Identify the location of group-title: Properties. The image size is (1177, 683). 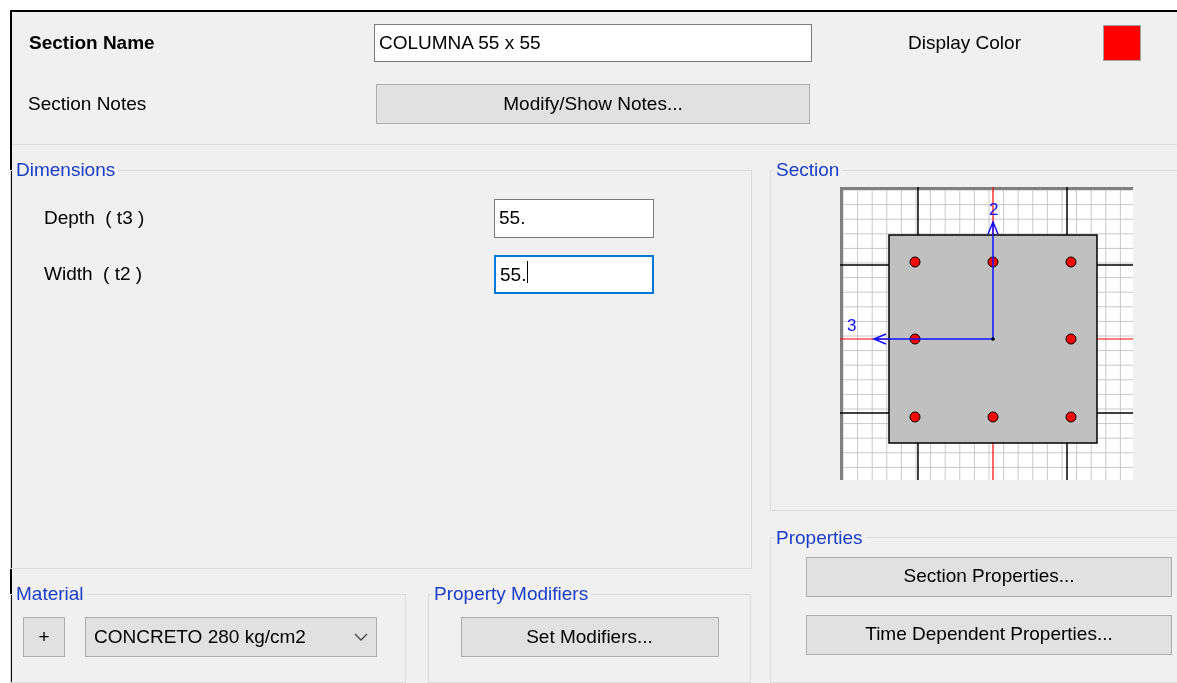
(819, 537).